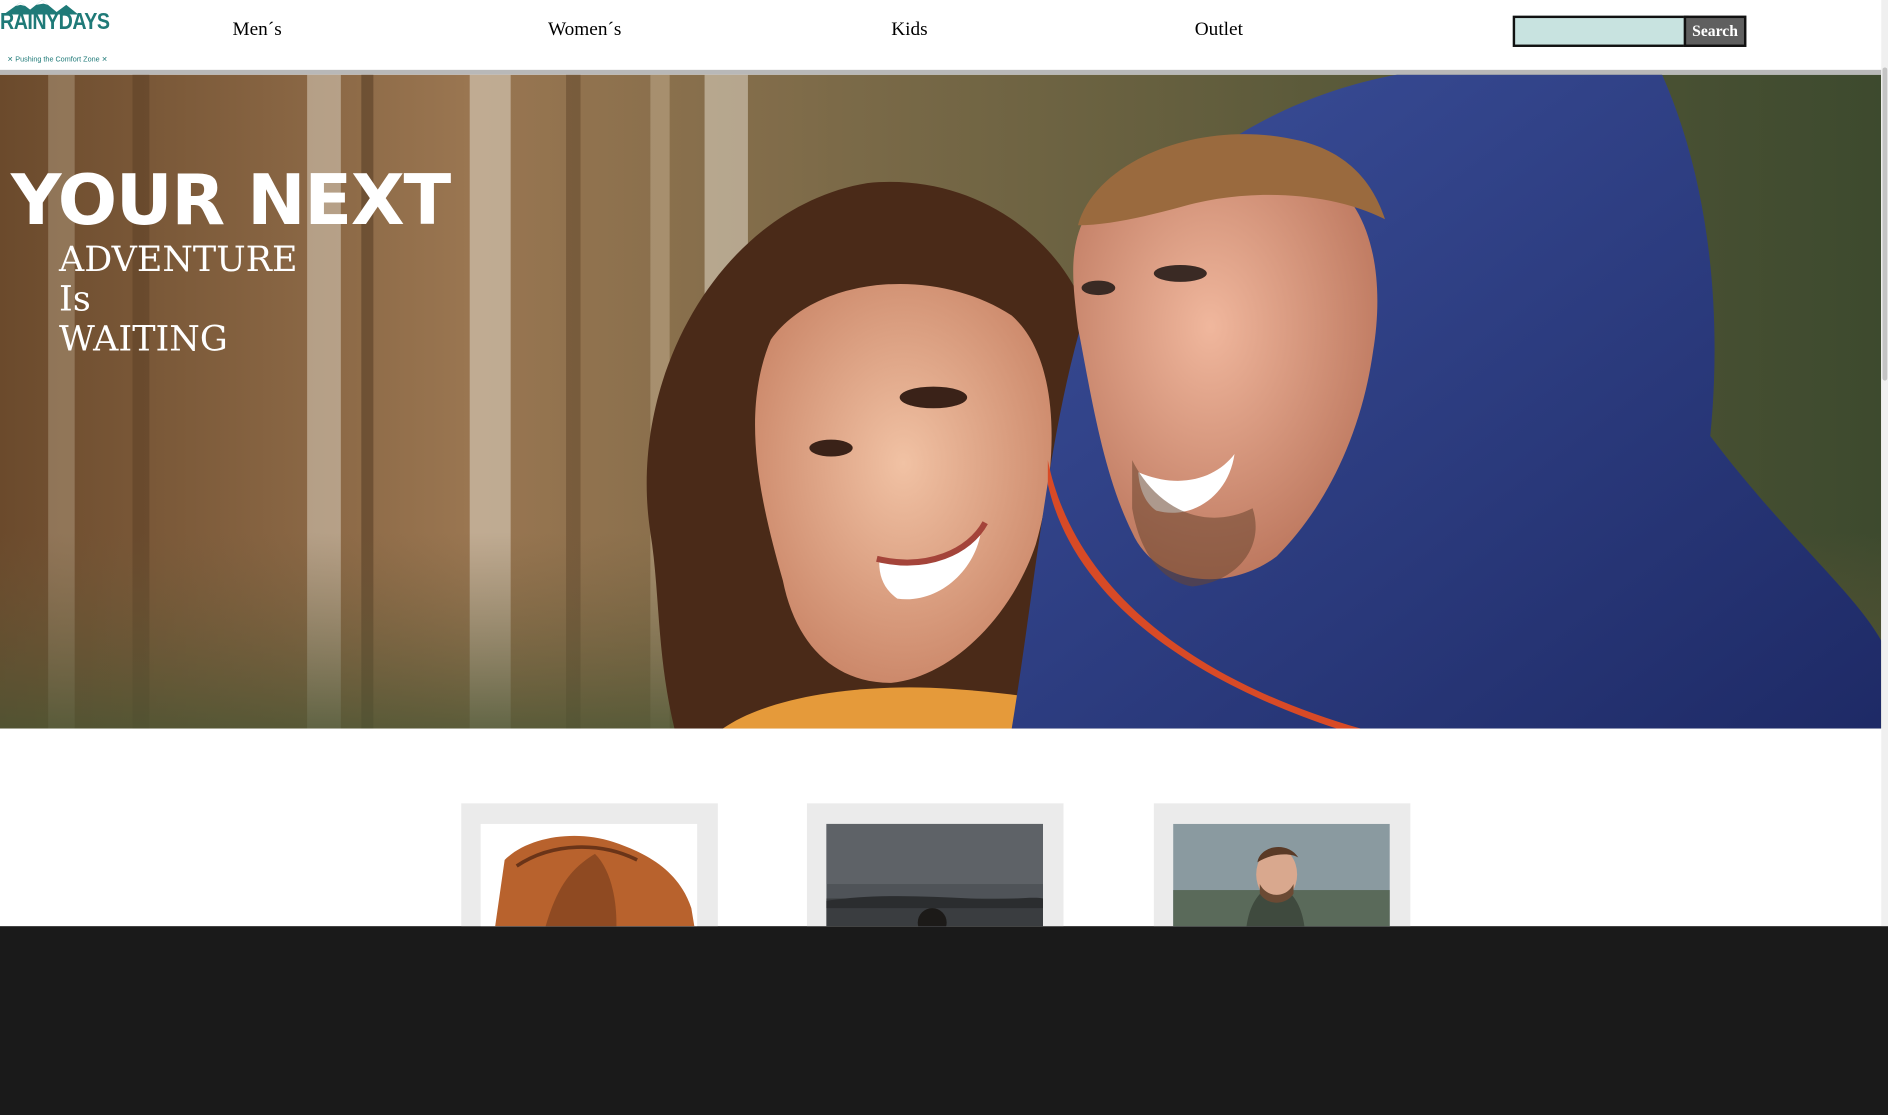  I want to click on hero-title: YOUR NEXT, so click(230, 199).